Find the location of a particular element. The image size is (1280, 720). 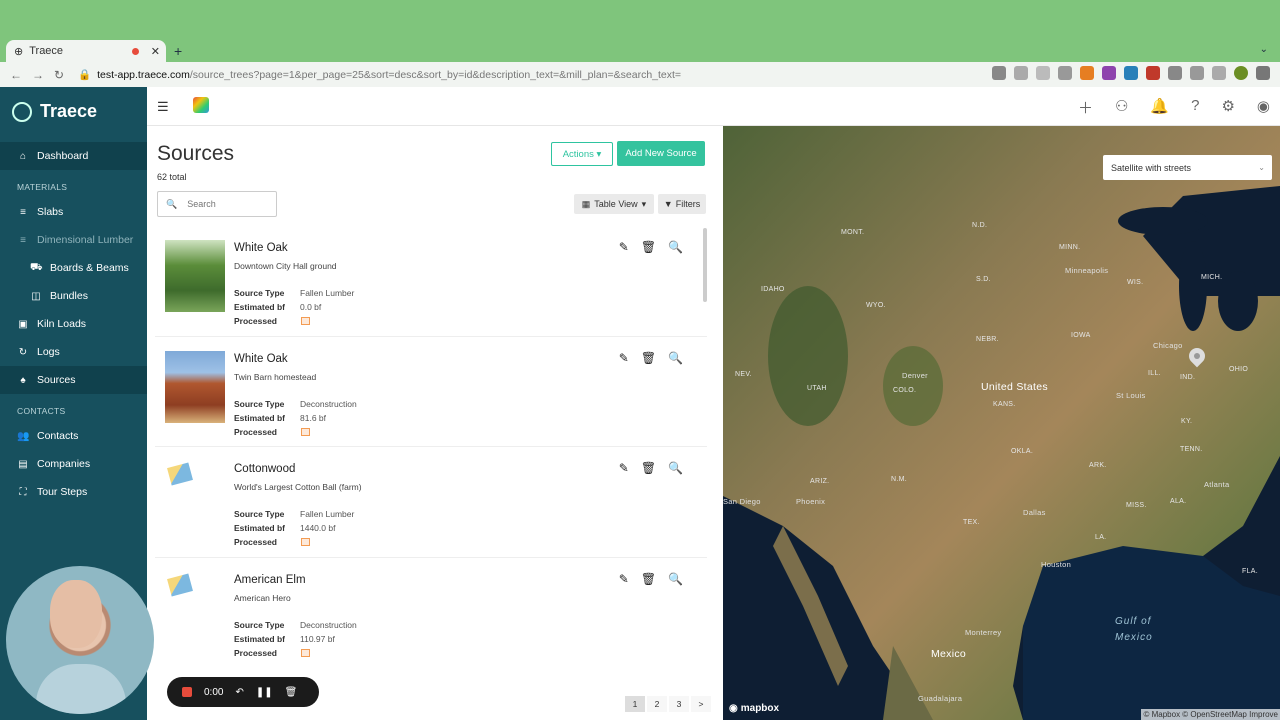

search-input is located at coordinates (222, 204).